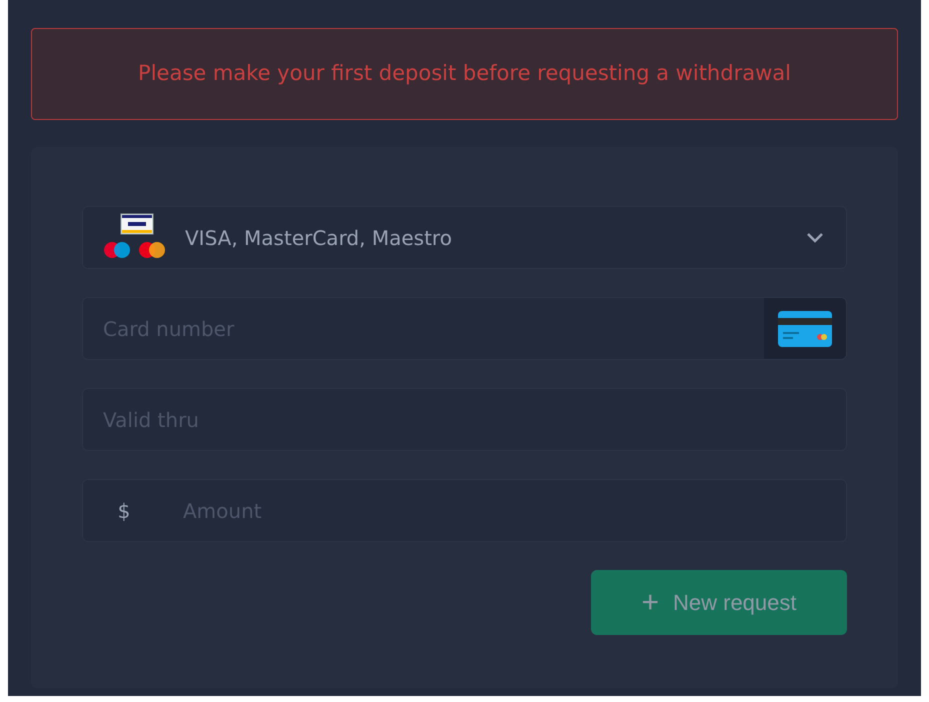 This screenshot has height=702, width=929. Describe the element at coordinates (815, 238) in the screenshot. I see `chevron-down-icon` at that location.